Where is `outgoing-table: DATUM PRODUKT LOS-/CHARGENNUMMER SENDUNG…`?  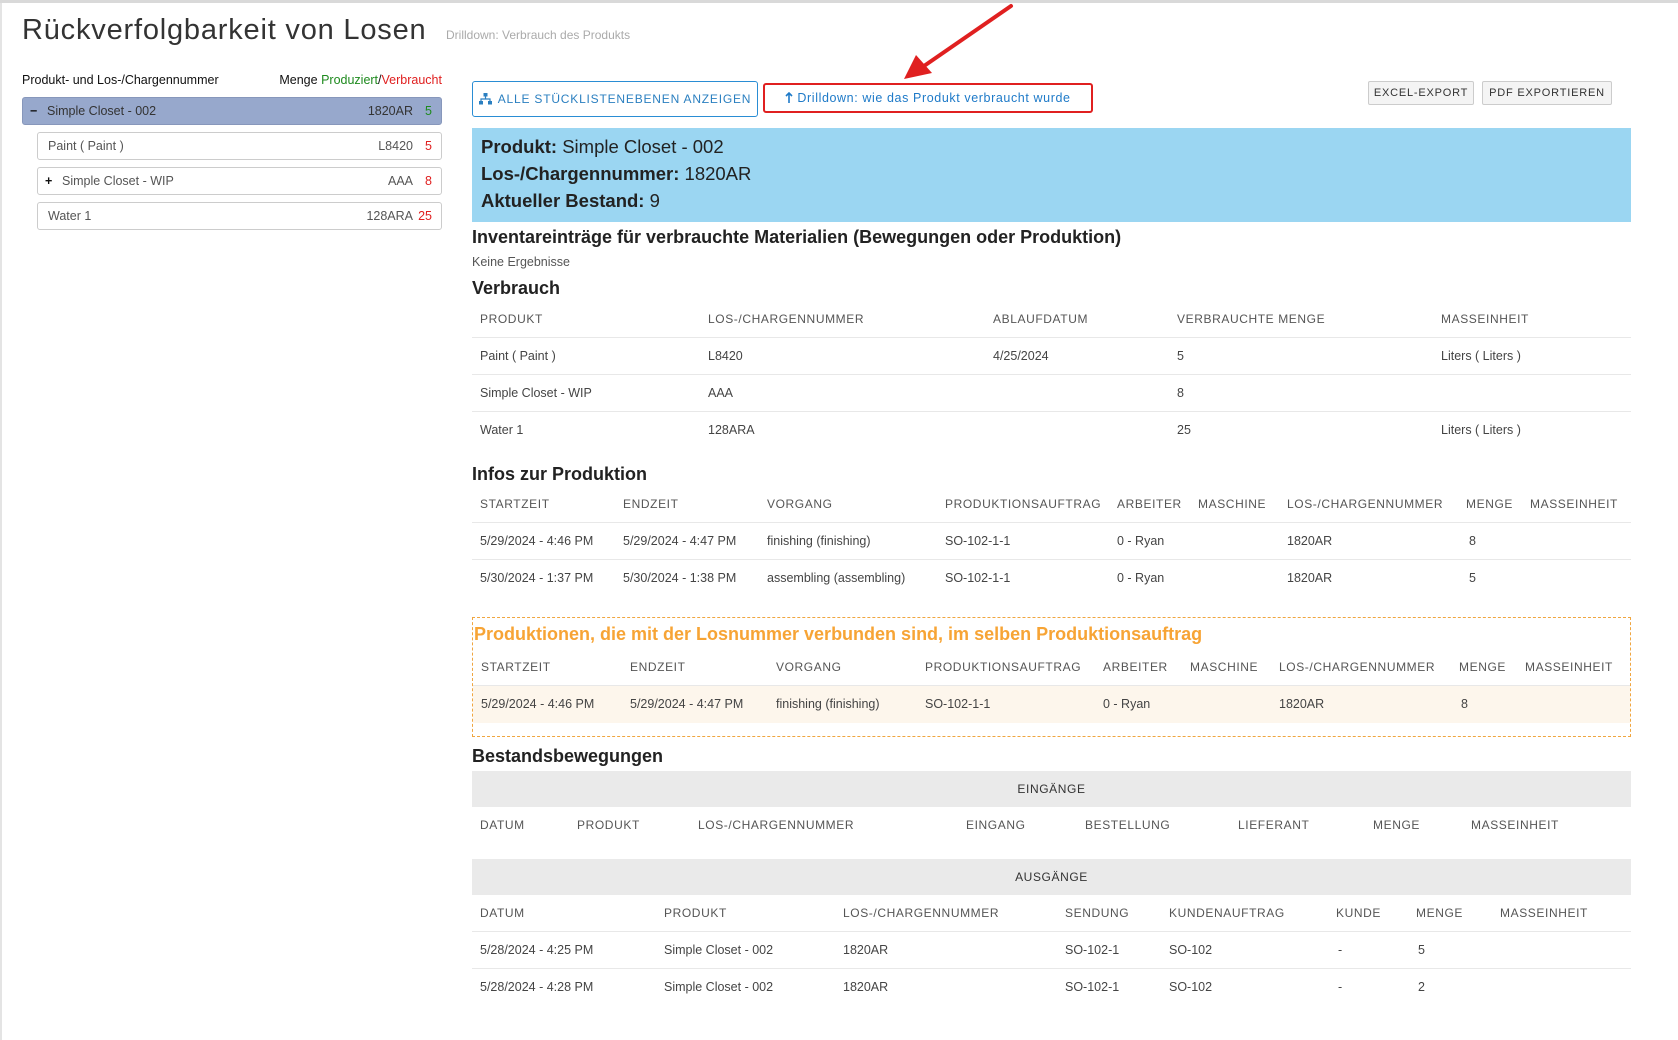
outgoing-table: DATUM PRODUKT LOS-/CHARGENNUMMER SENDUNG… is located at coordinates (1051, 950).